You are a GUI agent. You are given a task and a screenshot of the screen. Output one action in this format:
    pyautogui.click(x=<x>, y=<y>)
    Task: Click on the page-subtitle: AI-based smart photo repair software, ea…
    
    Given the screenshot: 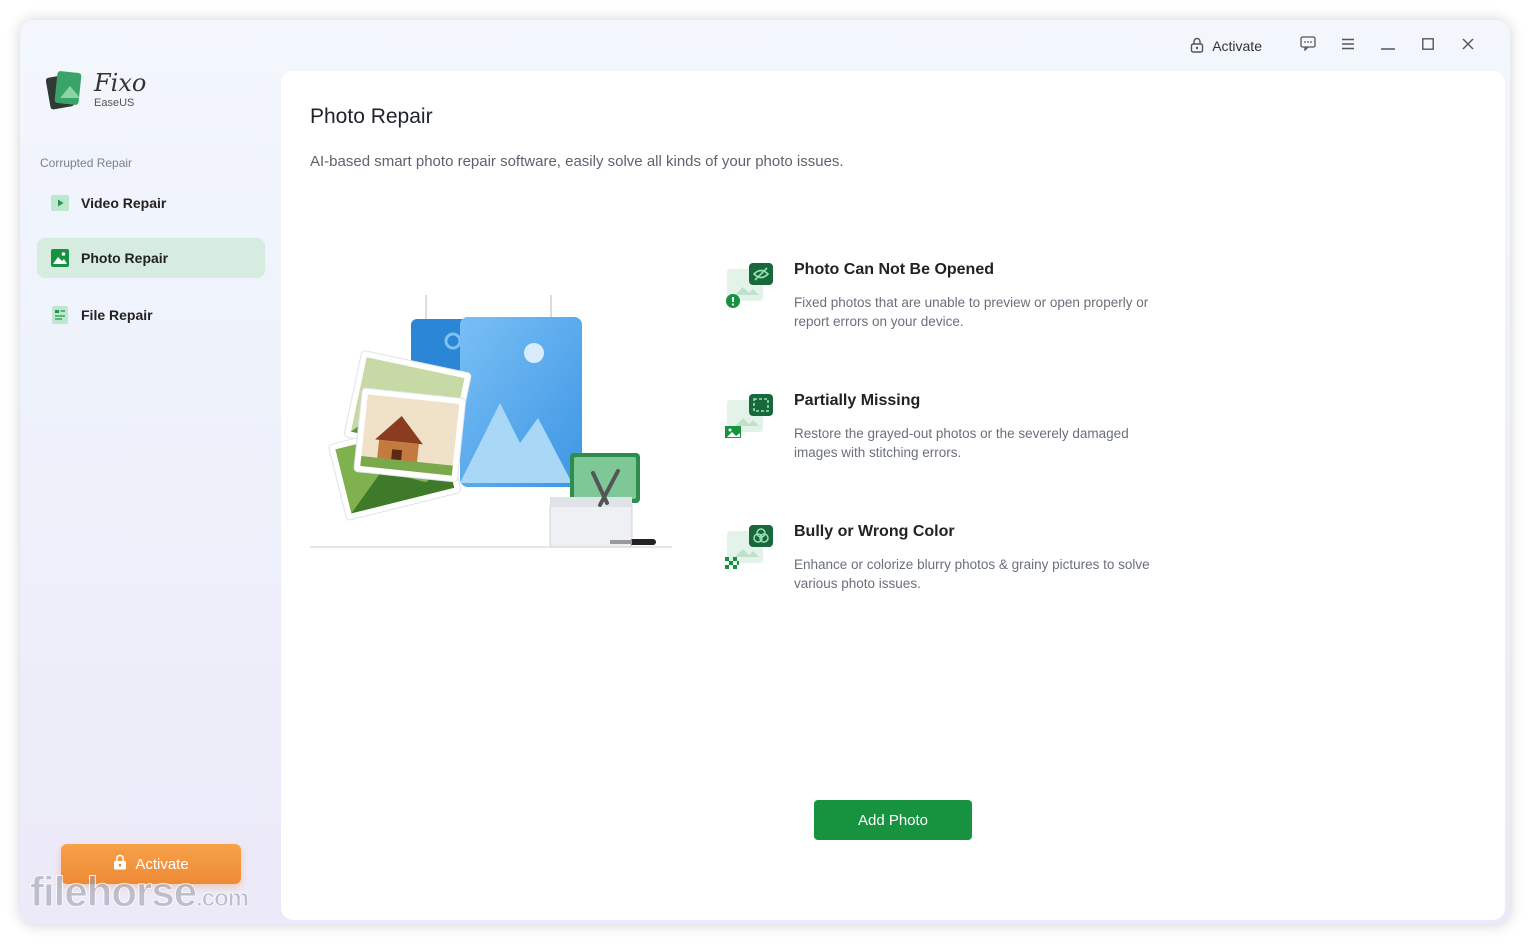 What is the action you would take?
    pyautogui.click(x=577, y=161)
    